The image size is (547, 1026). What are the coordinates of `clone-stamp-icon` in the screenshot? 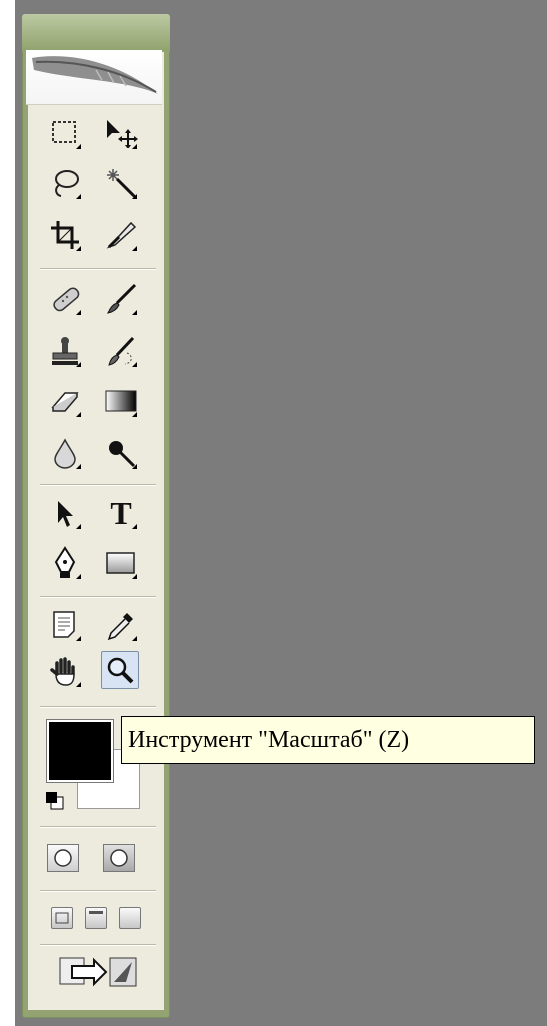 It's located at (65, 351).